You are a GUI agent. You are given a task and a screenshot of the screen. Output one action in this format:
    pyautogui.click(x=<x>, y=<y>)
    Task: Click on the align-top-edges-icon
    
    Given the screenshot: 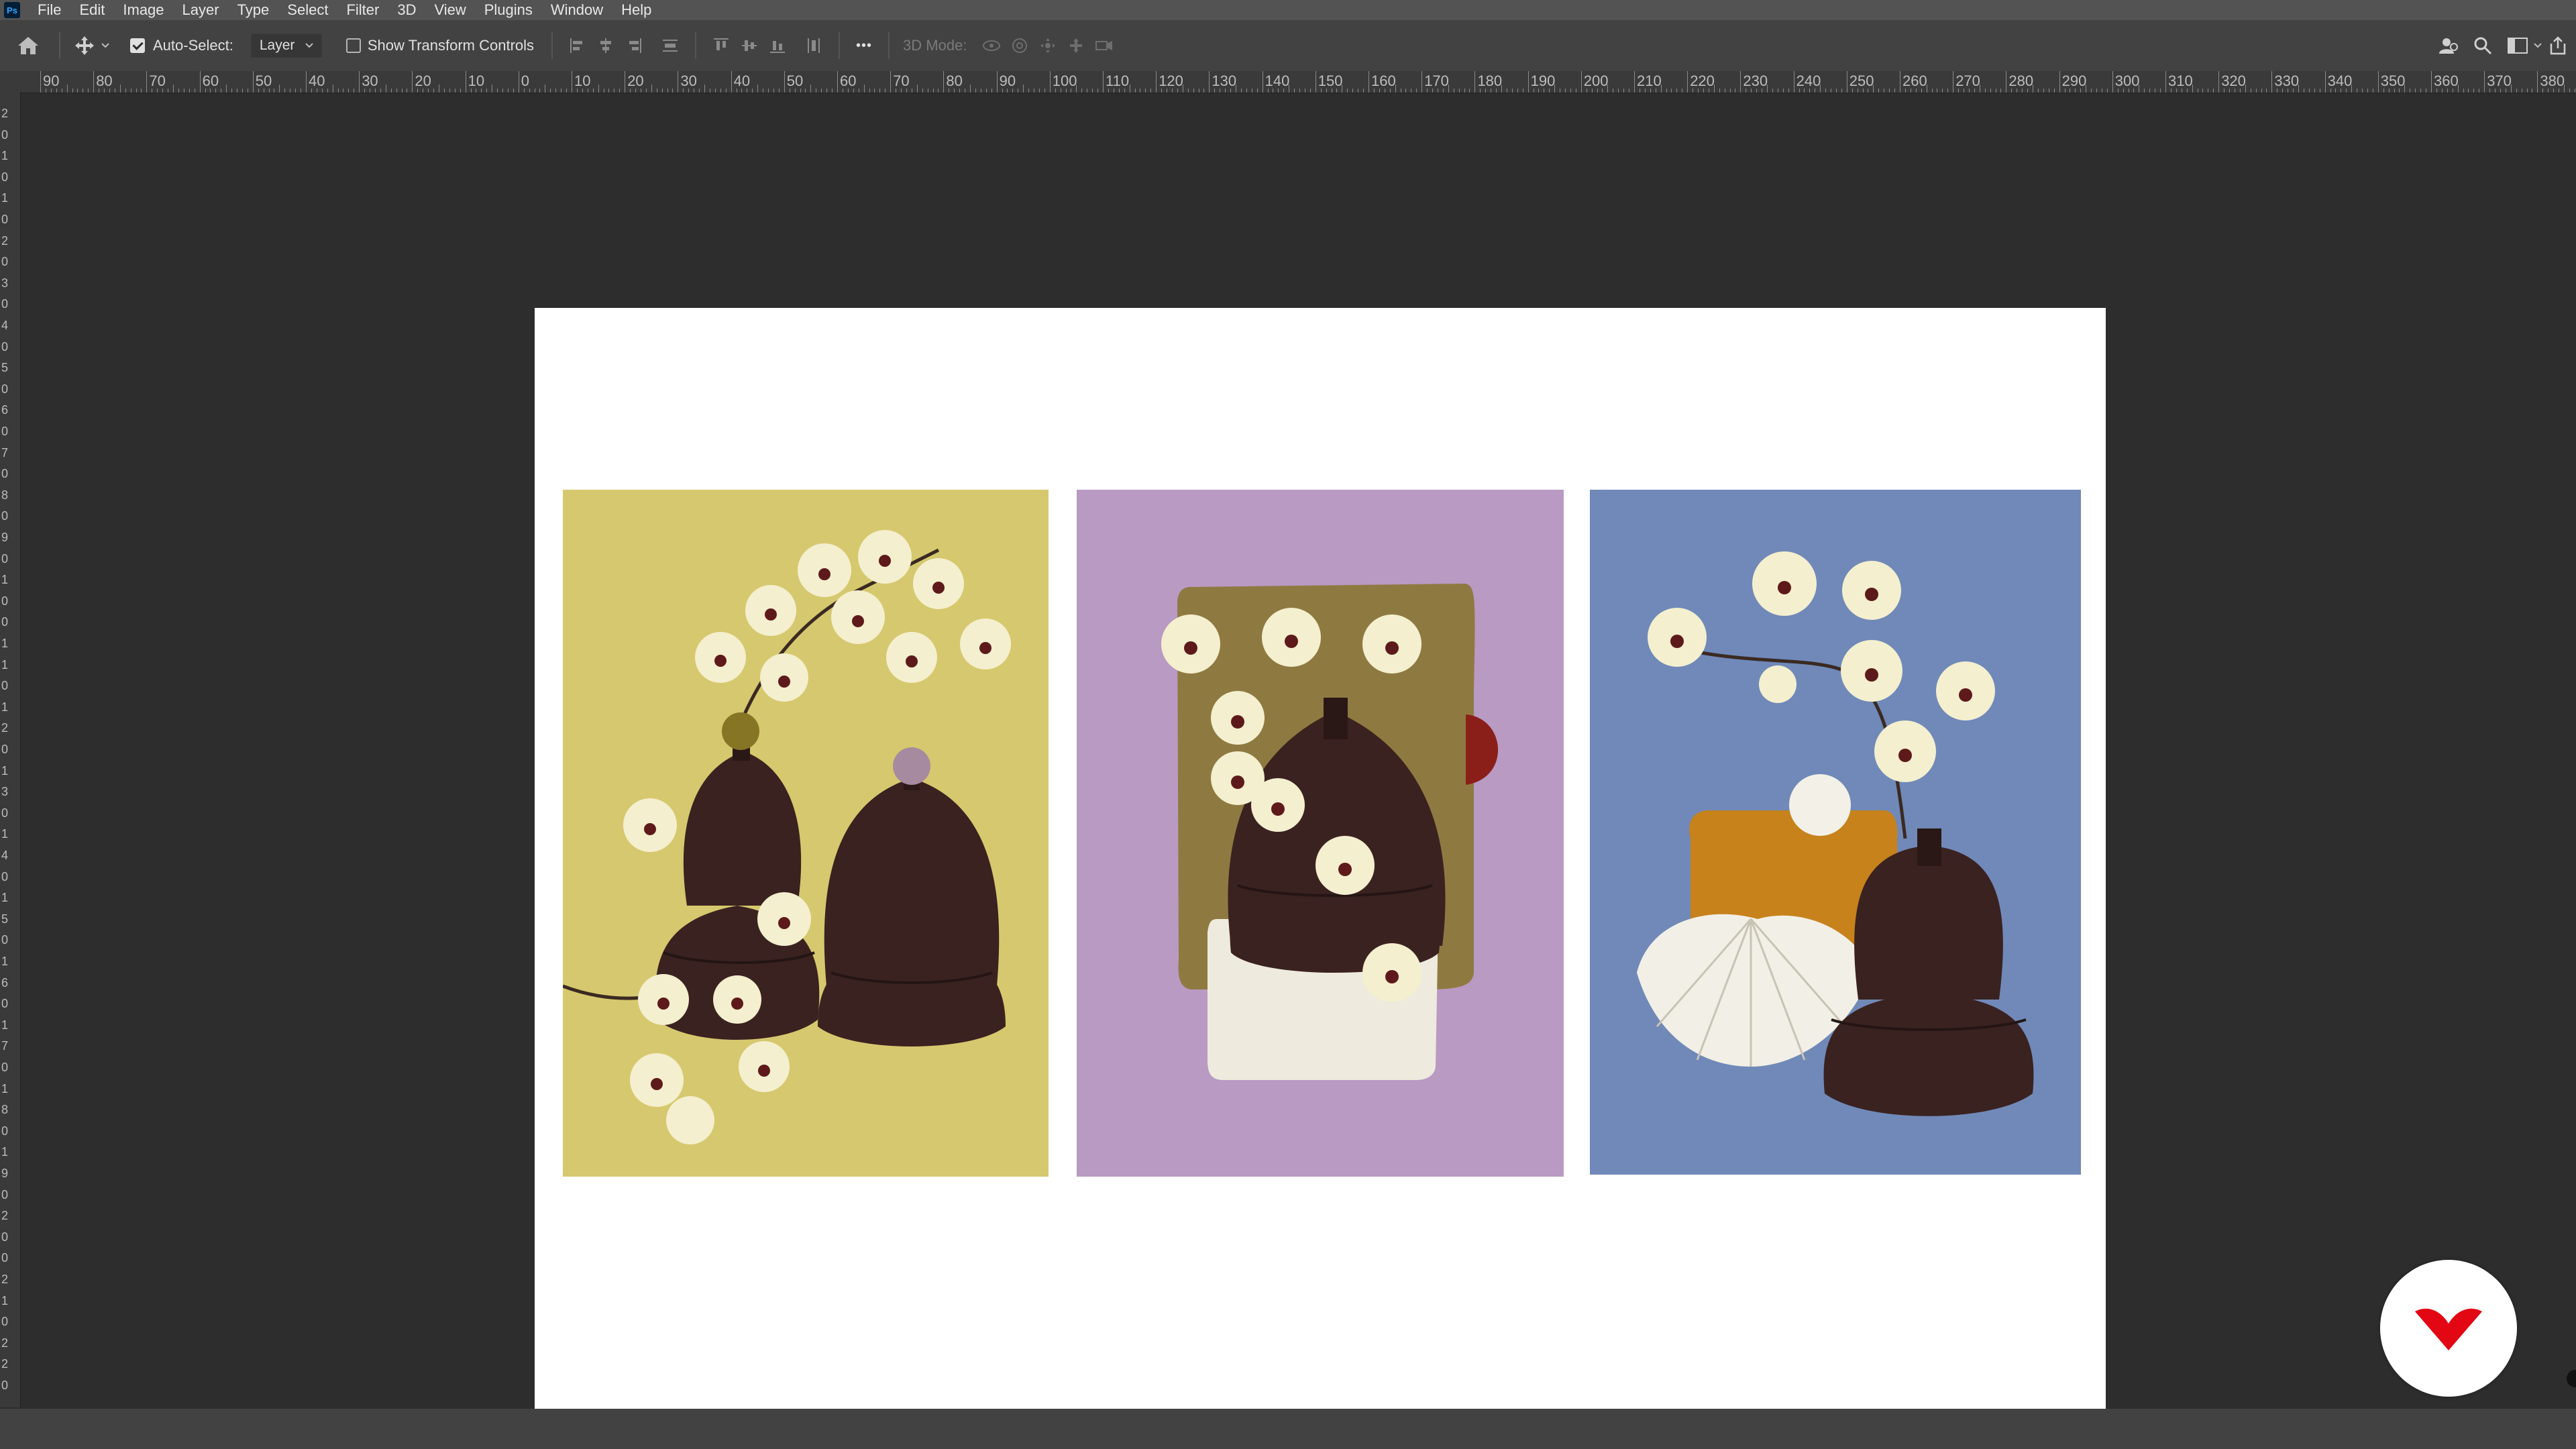 What is the action you would take?
    pyautogui.click(x=721, y=46)
    